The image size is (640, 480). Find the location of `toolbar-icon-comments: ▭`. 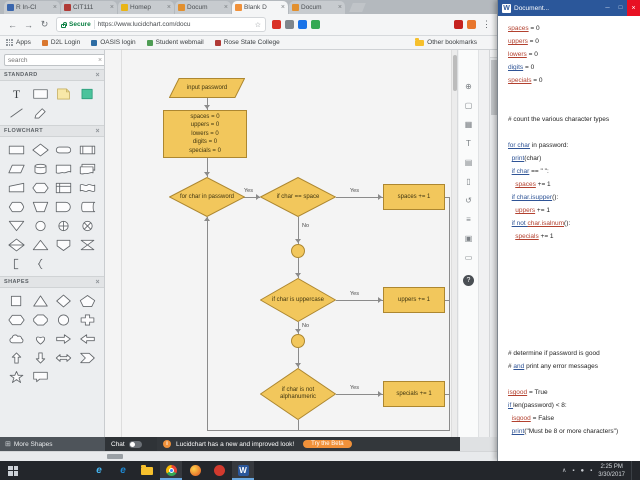

toolbar-icon-comments: ▭ is located at coordinates (469, 257).